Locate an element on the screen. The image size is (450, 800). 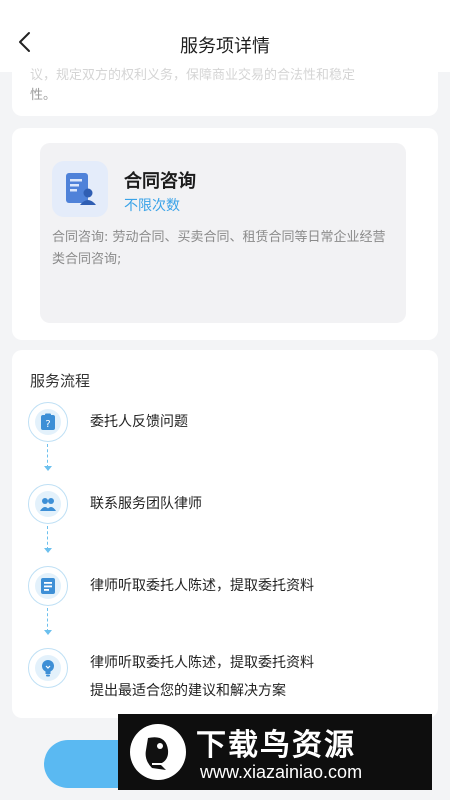
step-3-text: 律师听取委托人陈述，提取委托资料 is located at coordinates (202, 586).